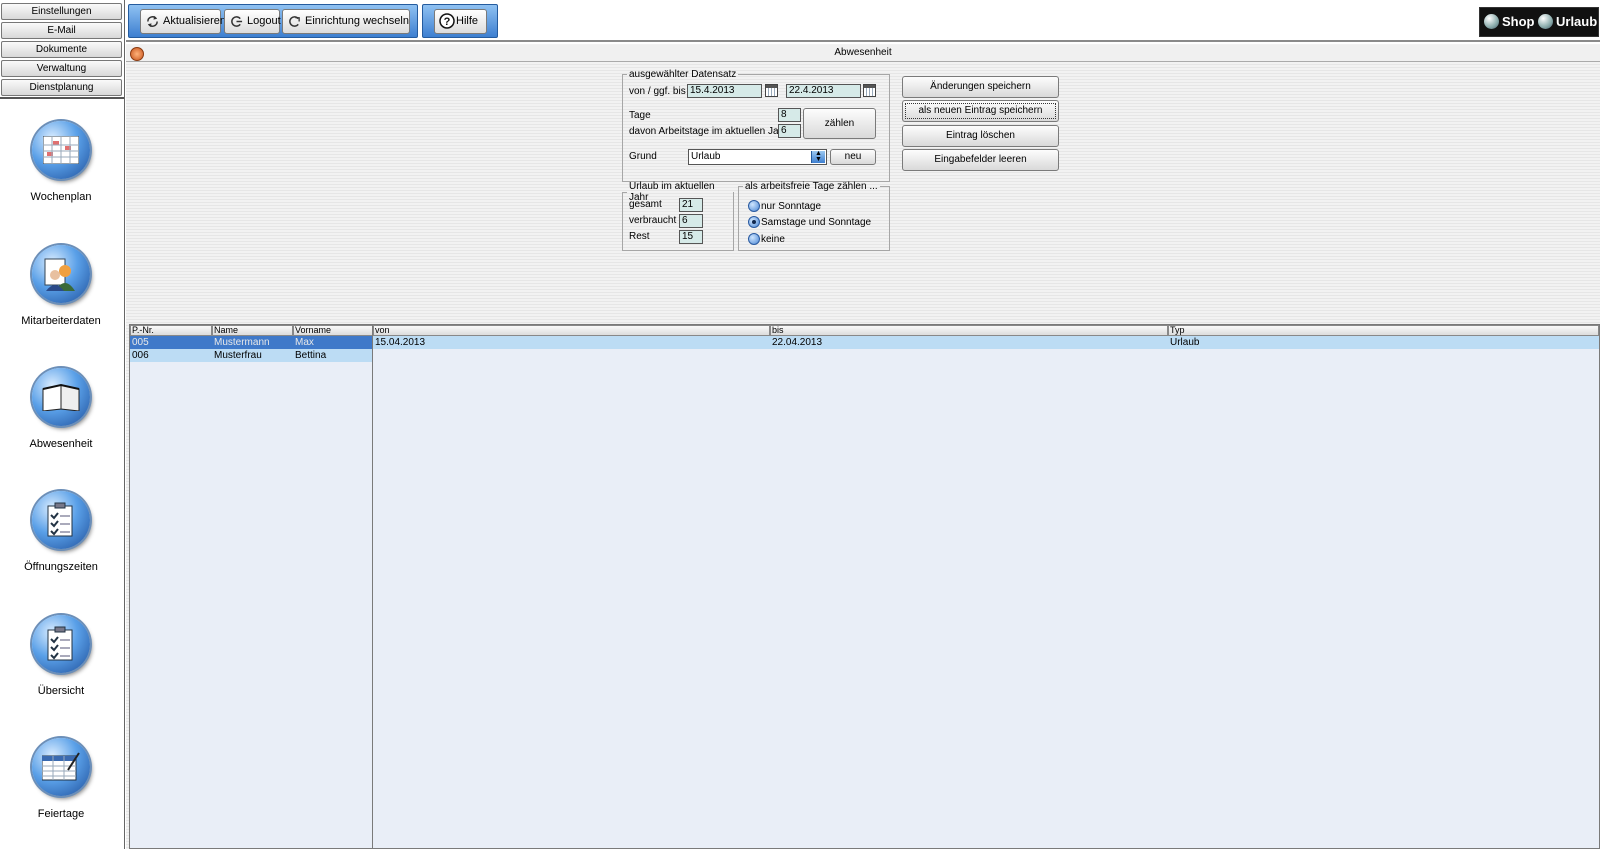  Describe the element at coordinates (571, 330) in the screenshot. I see `column-header-von: von` at that location.